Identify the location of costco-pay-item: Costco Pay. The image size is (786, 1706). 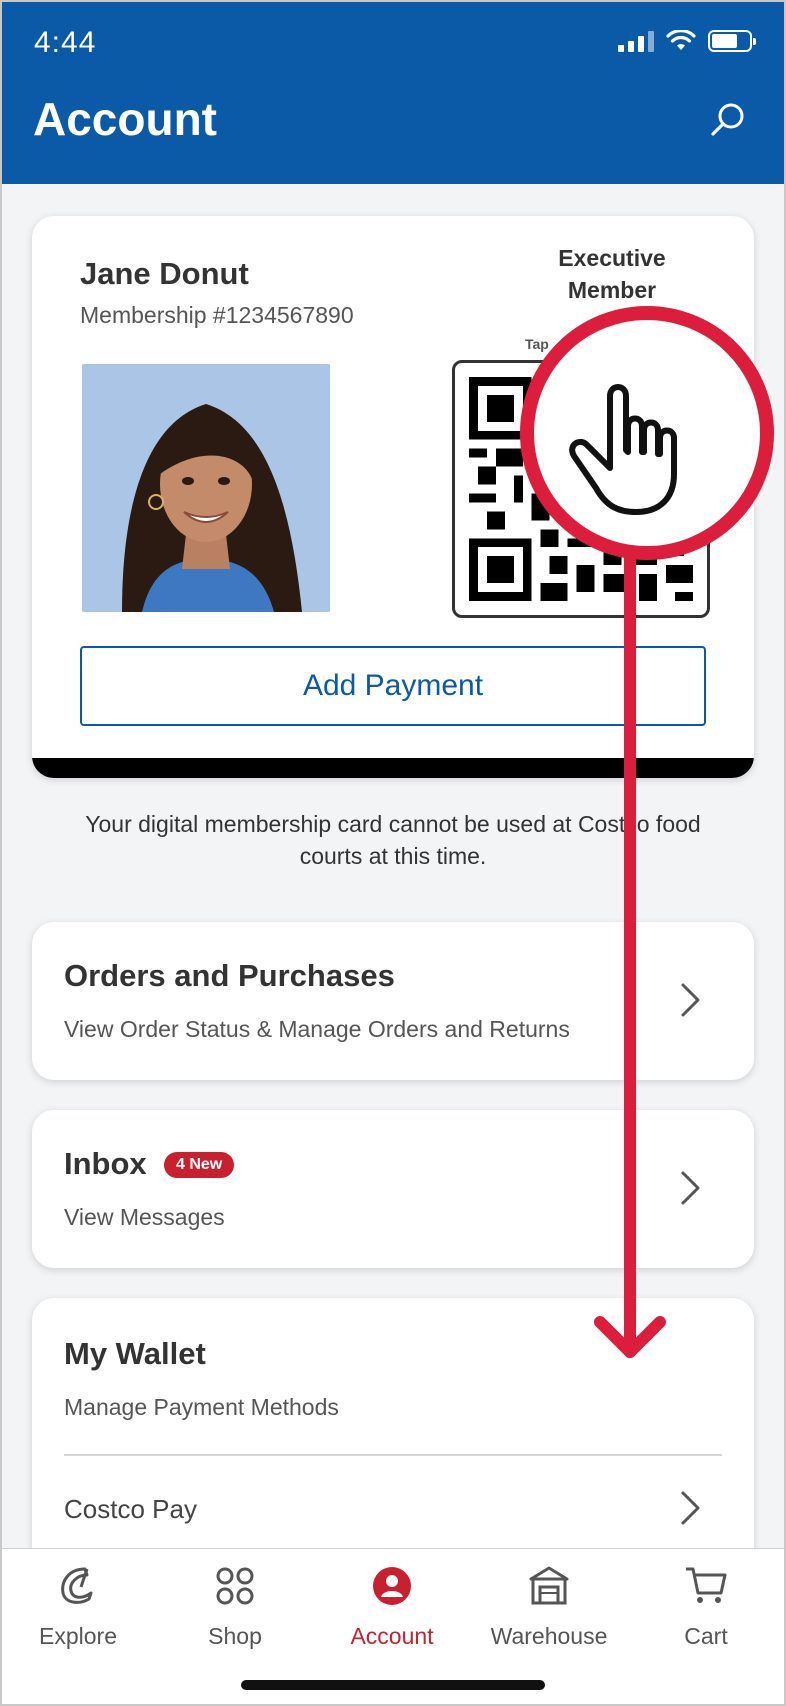
(130, 1509).